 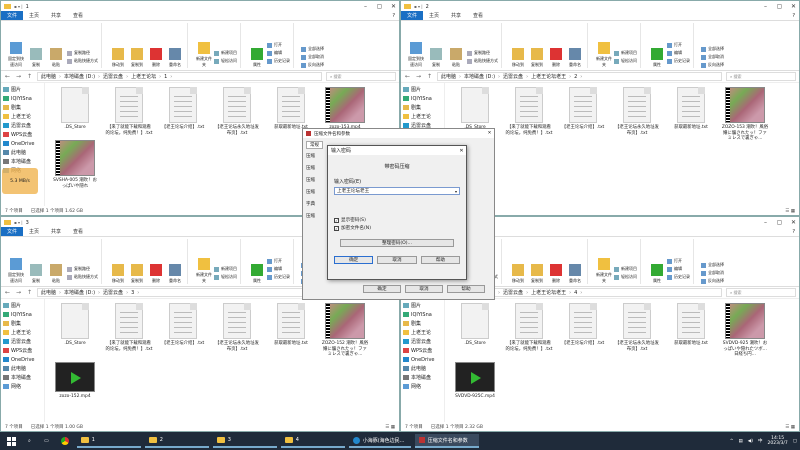 What do you see at coordinates (575, 293) in the screenshot?
I see `breadcrumb-item: 4` at bounding box center [575, 293].